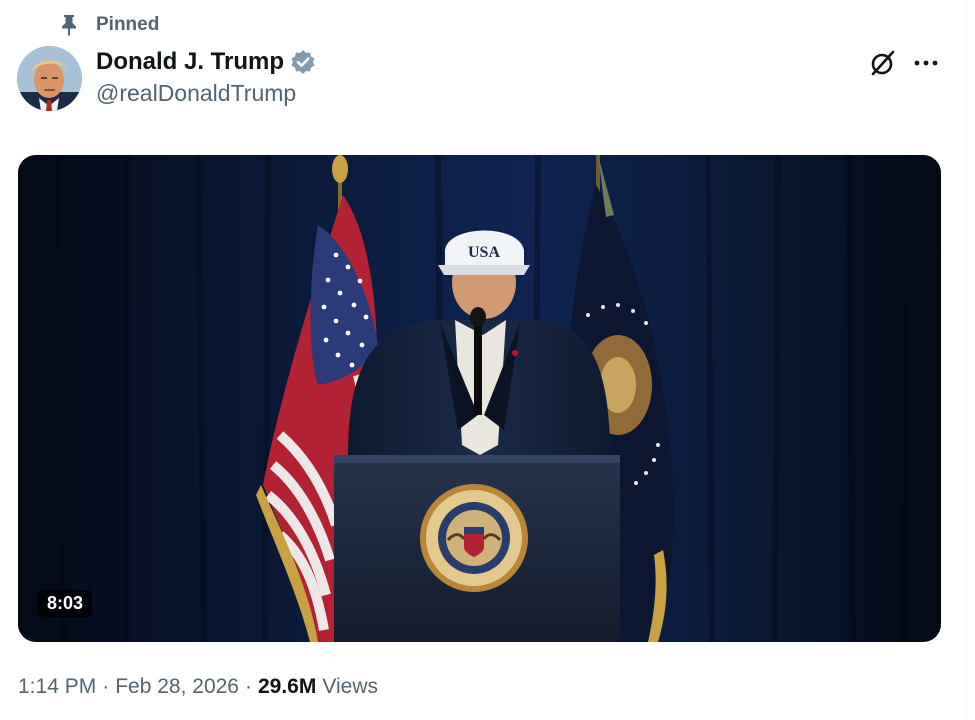 The image size is (975, 720). I want to click on pin-icon, so click(69, 25).